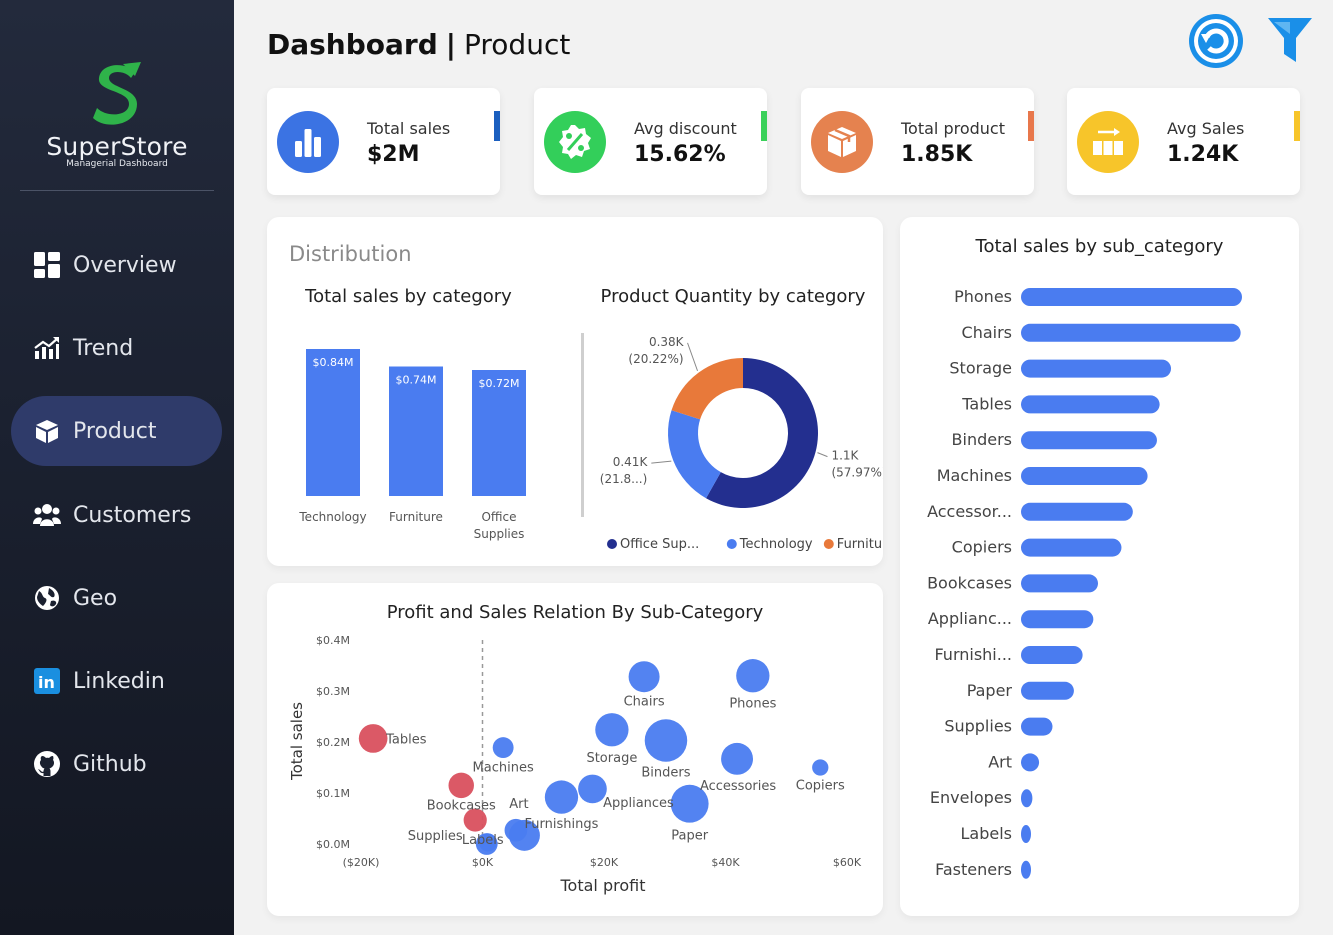 The width and height of the screenshot is (1333, 935). Describe the element at coordinates (333, 691) in the screenshot. I see `y-tick-label: $0.3M` at that location.